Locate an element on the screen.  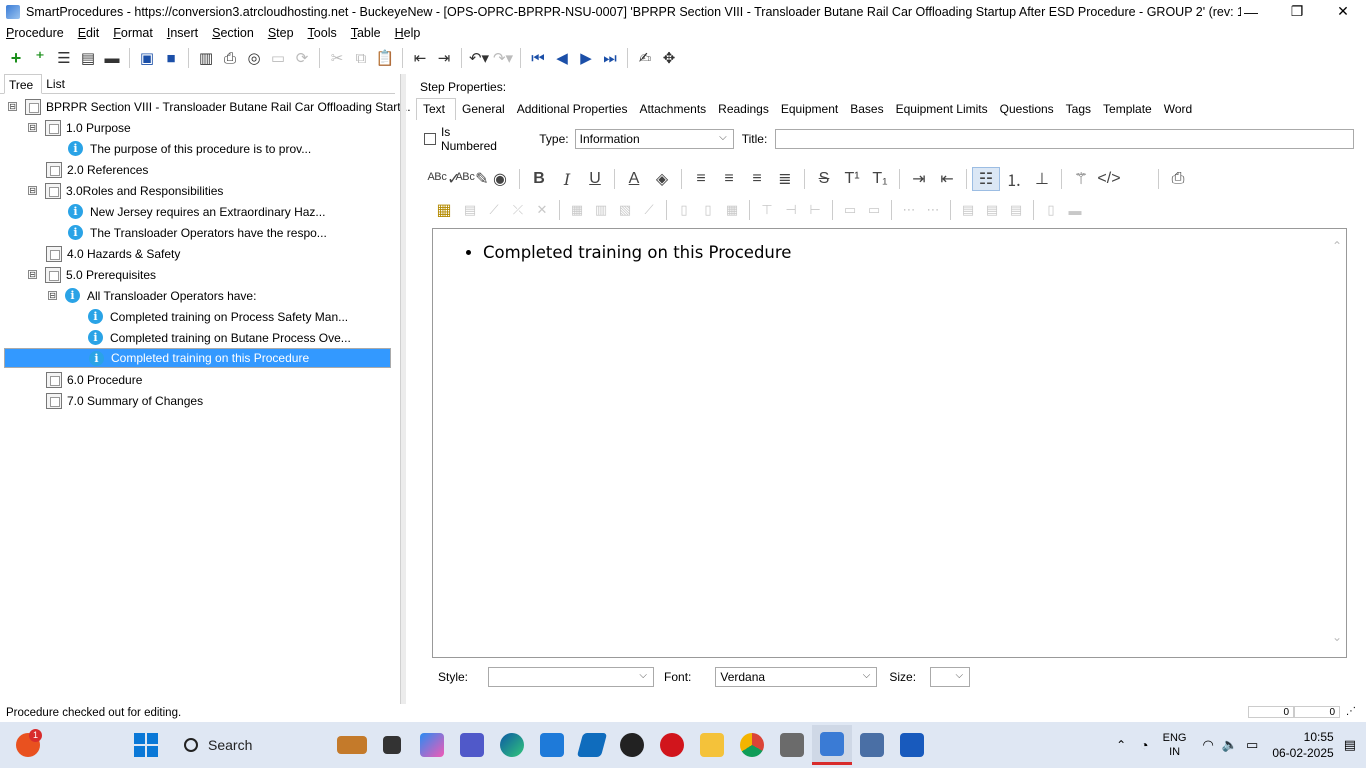
tab-word: Word is located at coordinates (1178, 109).